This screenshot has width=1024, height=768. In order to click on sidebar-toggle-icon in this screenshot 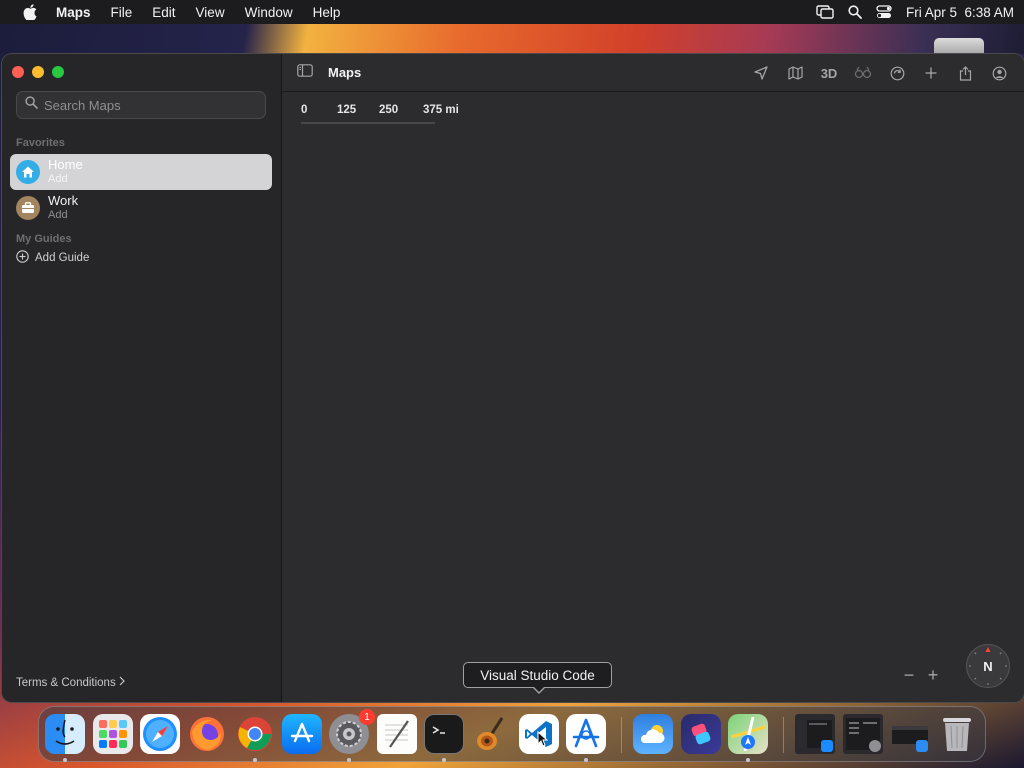, I will do `click(305, 73)`.